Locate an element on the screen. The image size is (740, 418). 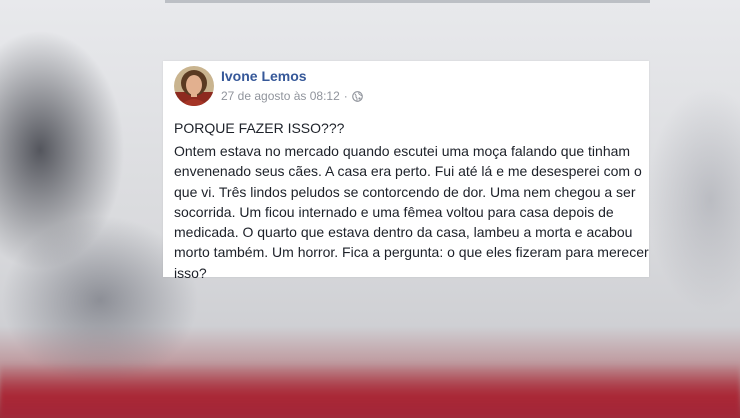
post-headline: PORQUE FAZER ISSO??? is located at coordinates (259, 128).